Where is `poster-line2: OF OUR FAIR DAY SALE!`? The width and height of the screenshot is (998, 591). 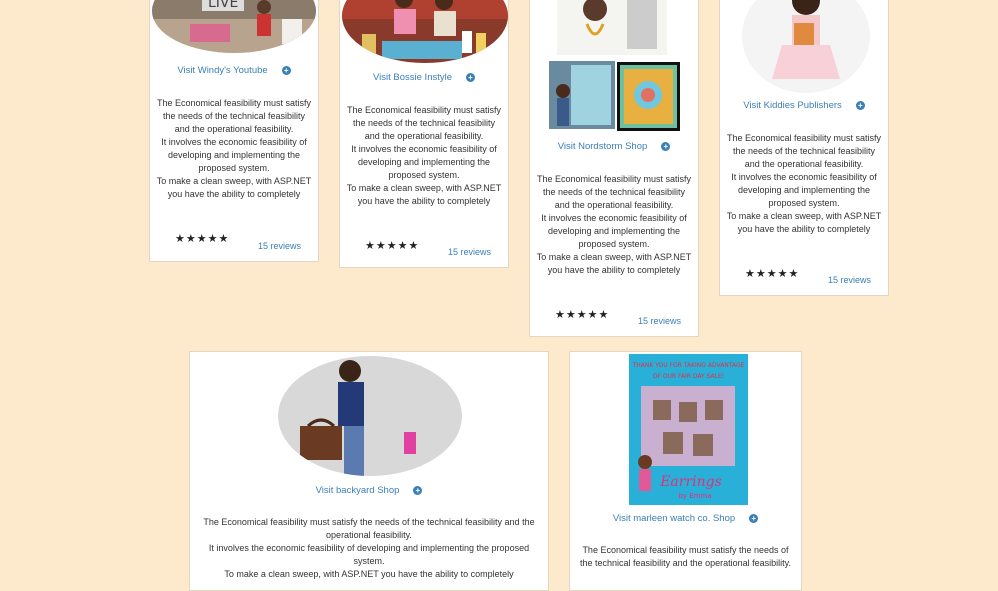 poster-line2: OF OUR FAIR DAY SALE! is located at coordinates (688, 376).